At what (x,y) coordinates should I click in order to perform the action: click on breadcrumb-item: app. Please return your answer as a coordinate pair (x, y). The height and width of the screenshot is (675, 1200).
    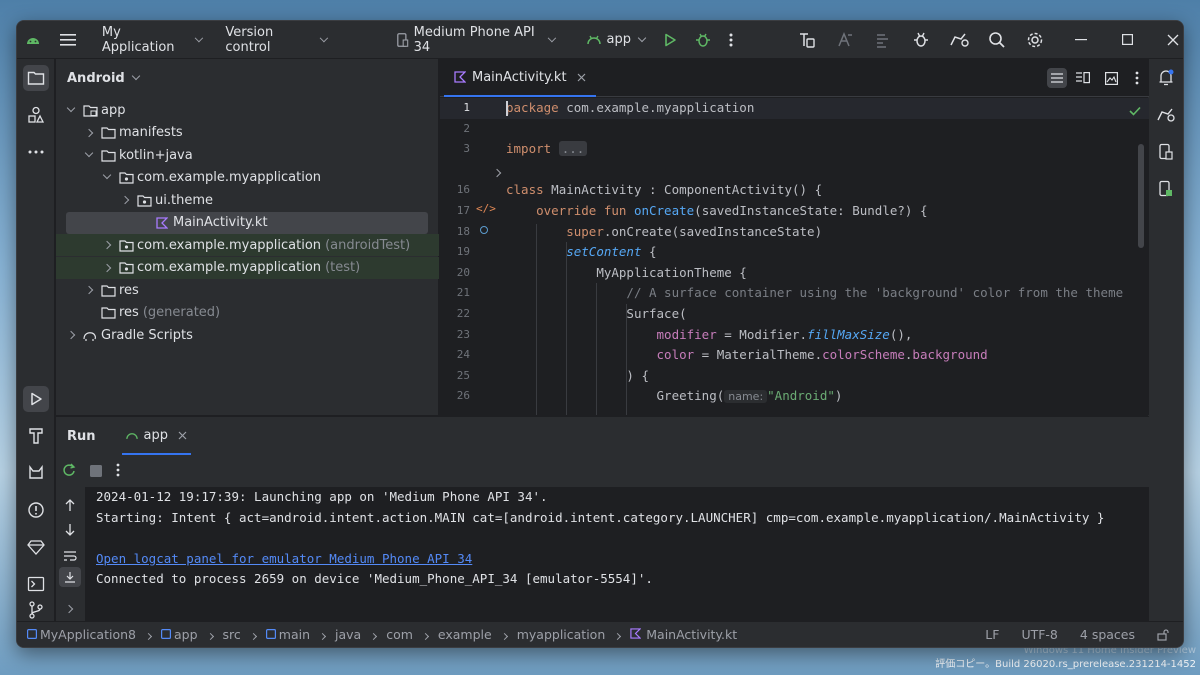
    Looking at the image, I should click on (179, 634).